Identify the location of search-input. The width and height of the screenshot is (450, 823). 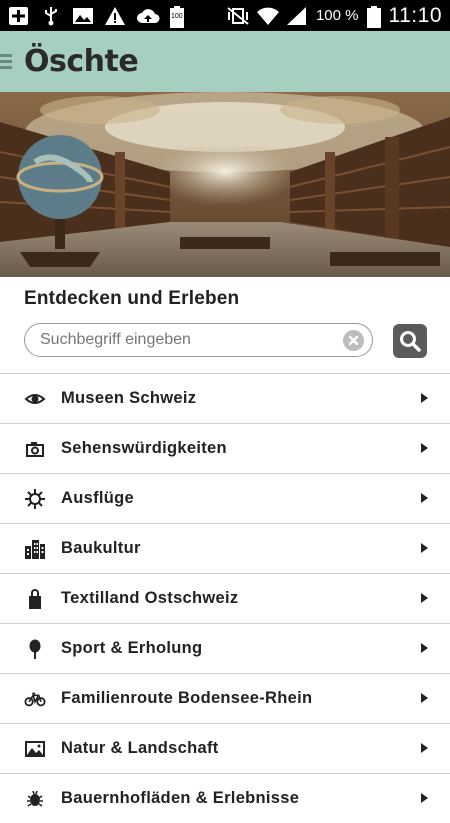
(185, 340).